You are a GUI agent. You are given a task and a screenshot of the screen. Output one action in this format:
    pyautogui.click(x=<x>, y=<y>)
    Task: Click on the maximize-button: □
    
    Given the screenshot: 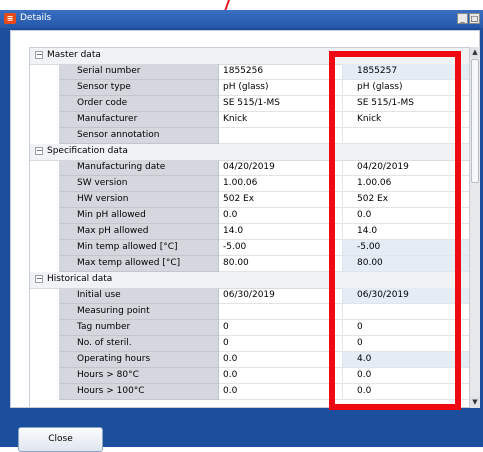 What is the action you would take?
    pyautogui.click(x=474, y=18)
    